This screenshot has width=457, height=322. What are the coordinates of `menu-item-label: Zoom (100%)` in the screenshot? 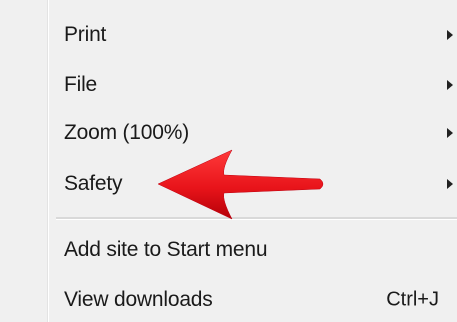 It's located at (127, 132).